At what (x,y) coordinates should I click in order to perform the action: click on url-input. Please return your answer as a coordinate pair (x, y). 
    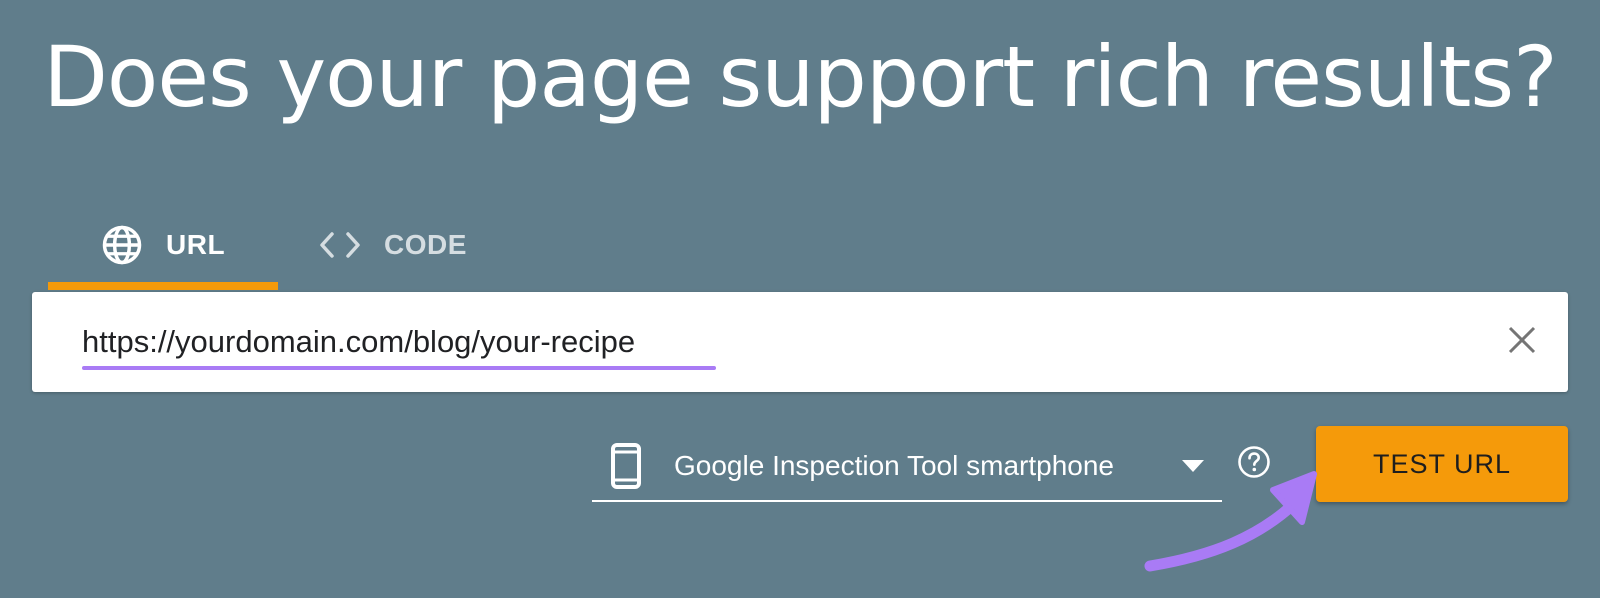
    Looking at the image, I should click on (757, 342).